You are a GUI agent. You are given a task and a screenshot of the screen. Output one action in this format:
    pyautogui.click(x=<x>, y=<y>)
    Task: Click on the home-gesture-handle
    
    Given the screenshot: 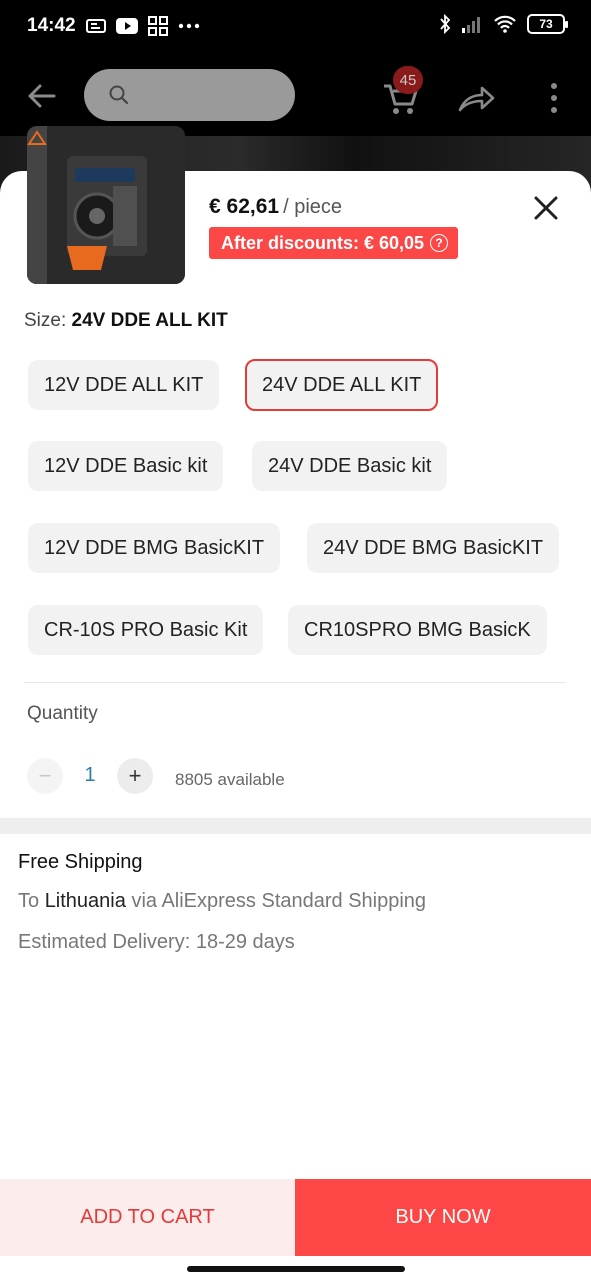 What is the action you would take?
    pyautogui.click(x=296, y=1269)
    